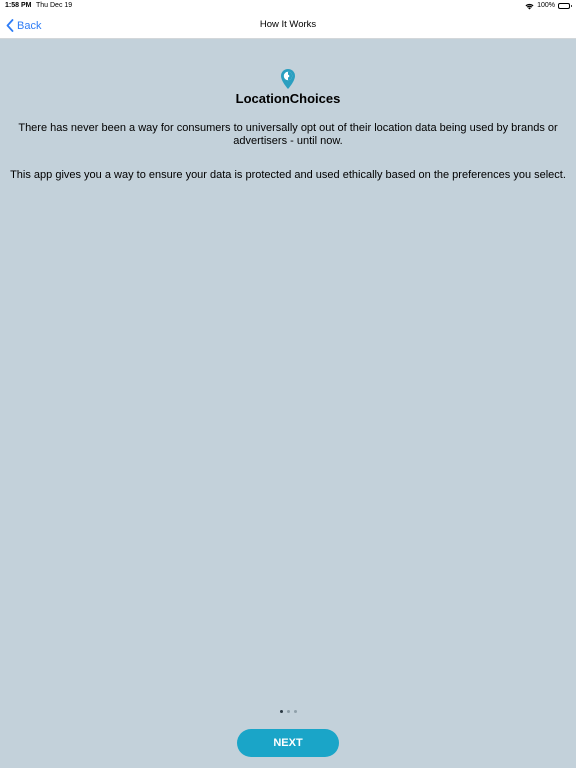 Image resolution: width=576 pixels, height=768 pixels. What do you see at coordinates (54, 5) in the screenshot?
I see `status-date: Thu Dec 19` at bounding box center [54, 5].